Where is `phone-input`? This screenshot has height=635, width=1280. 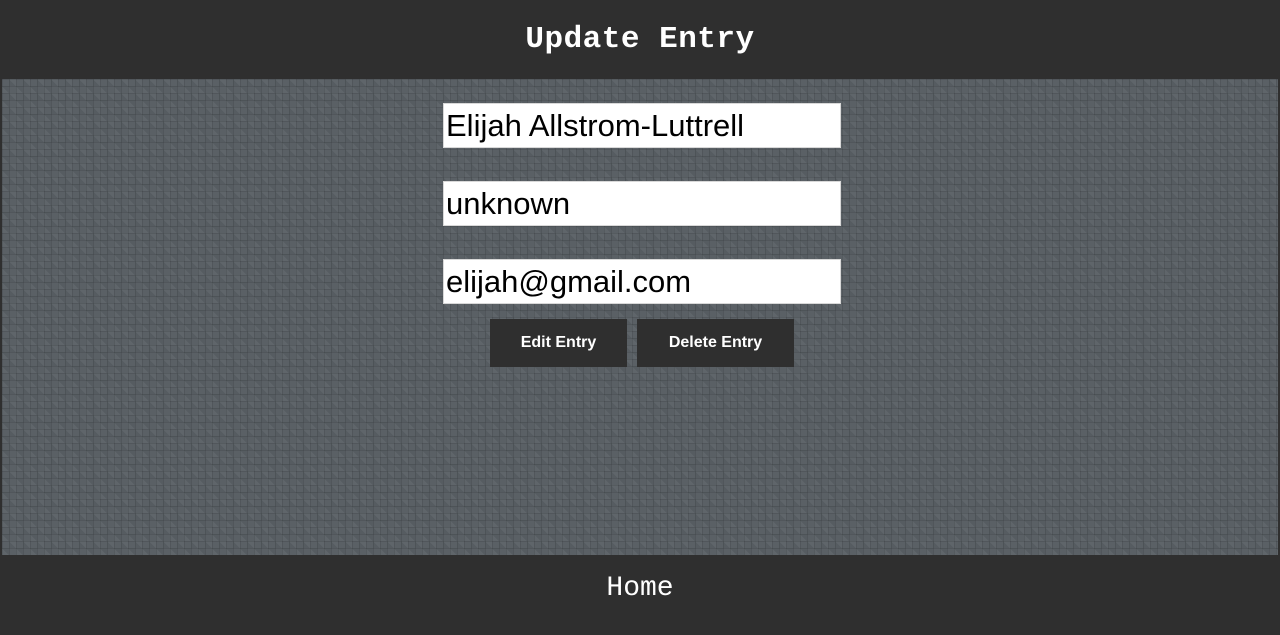
phone-input is located at coordinates (642, 203).